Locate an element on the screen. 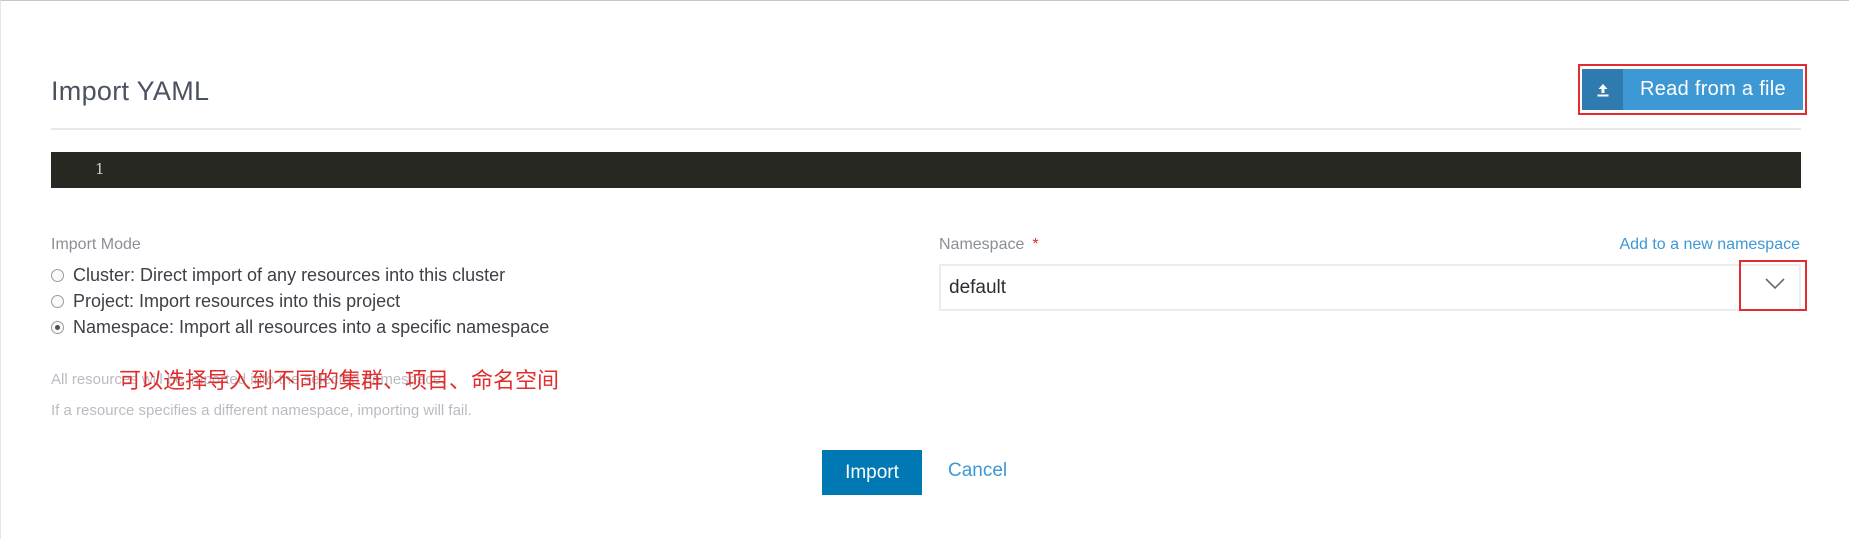 This screenshot has height=539, width=1849. namespace-select: default is located at coordinates (1370, 287).